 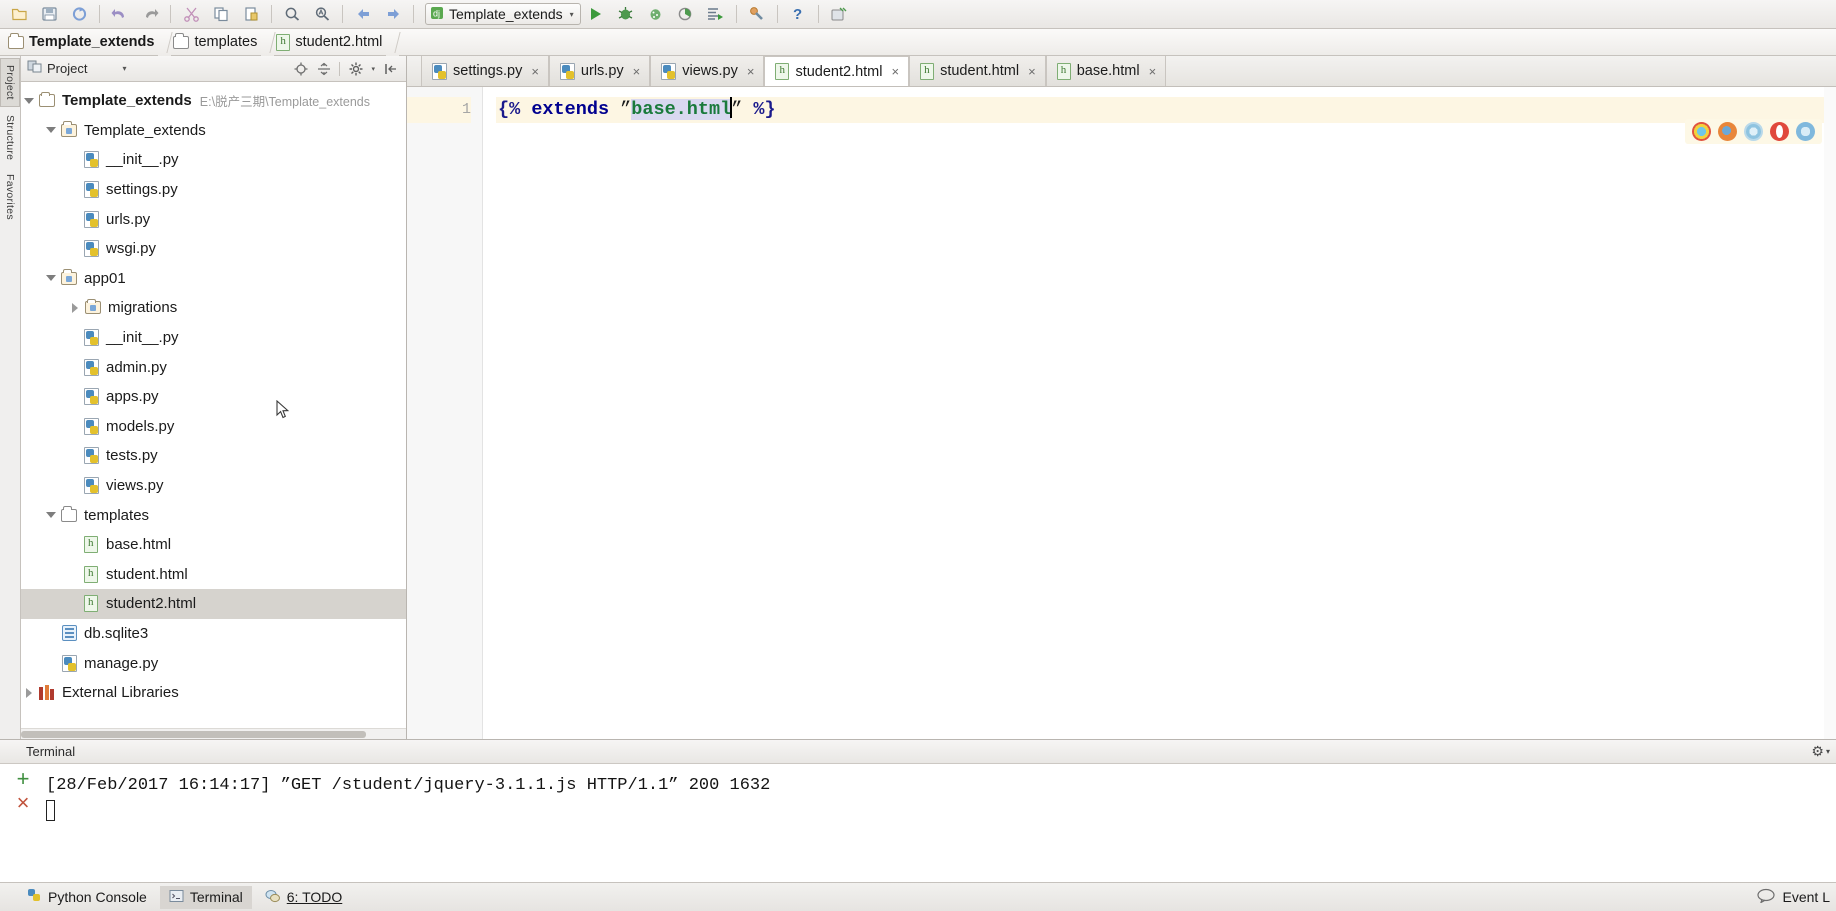 I want to click on breadcrumb-item-file: student2.html, so click(x=331, y=42).